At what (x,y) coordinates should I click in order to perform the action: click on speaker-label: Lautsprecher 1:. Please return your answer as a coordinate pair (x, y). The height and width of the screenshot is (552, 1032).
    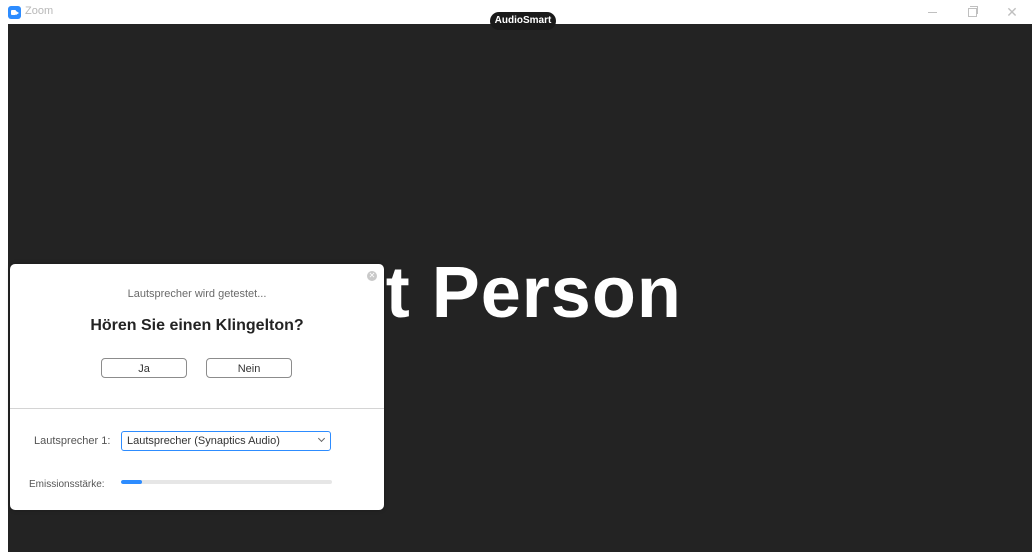
    Looking at the image, I should click on (72, 441).